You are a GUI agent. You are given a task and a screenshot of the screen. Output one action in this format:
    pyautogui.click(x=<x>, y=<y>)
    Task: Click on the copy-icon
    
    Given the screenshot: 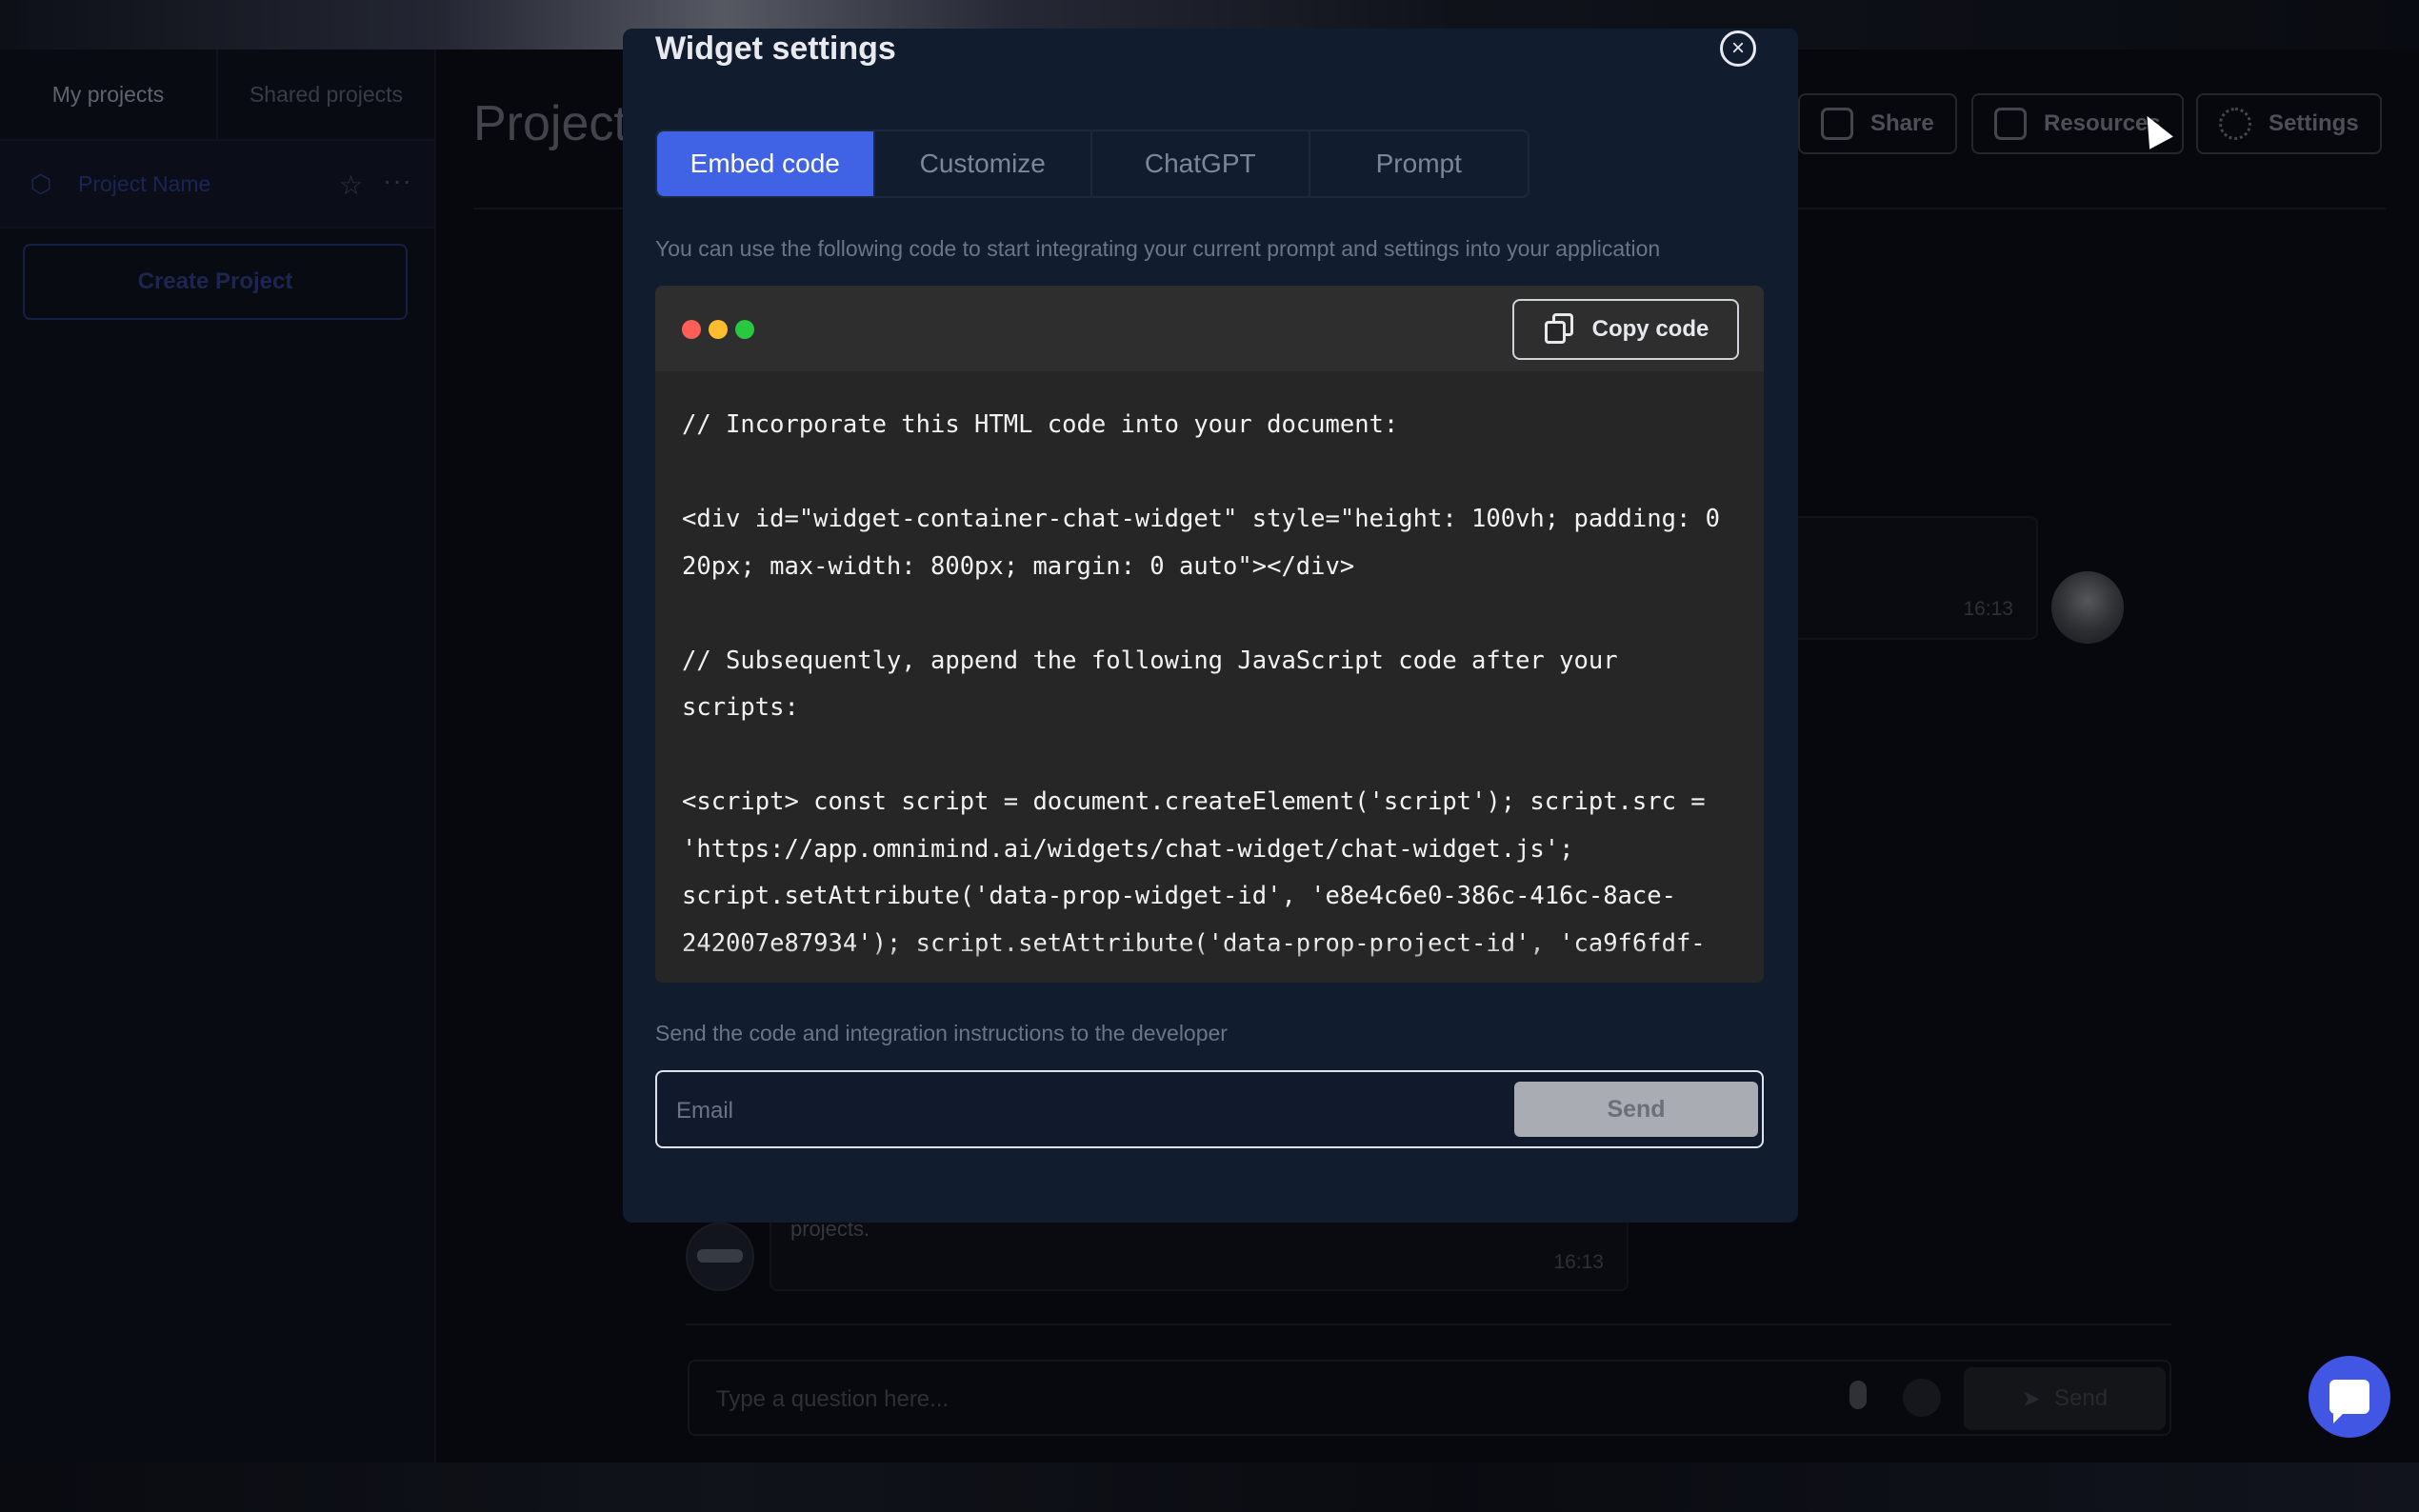 What is the action you would take?
    pyautogui.click(x=1559, y=329)
    